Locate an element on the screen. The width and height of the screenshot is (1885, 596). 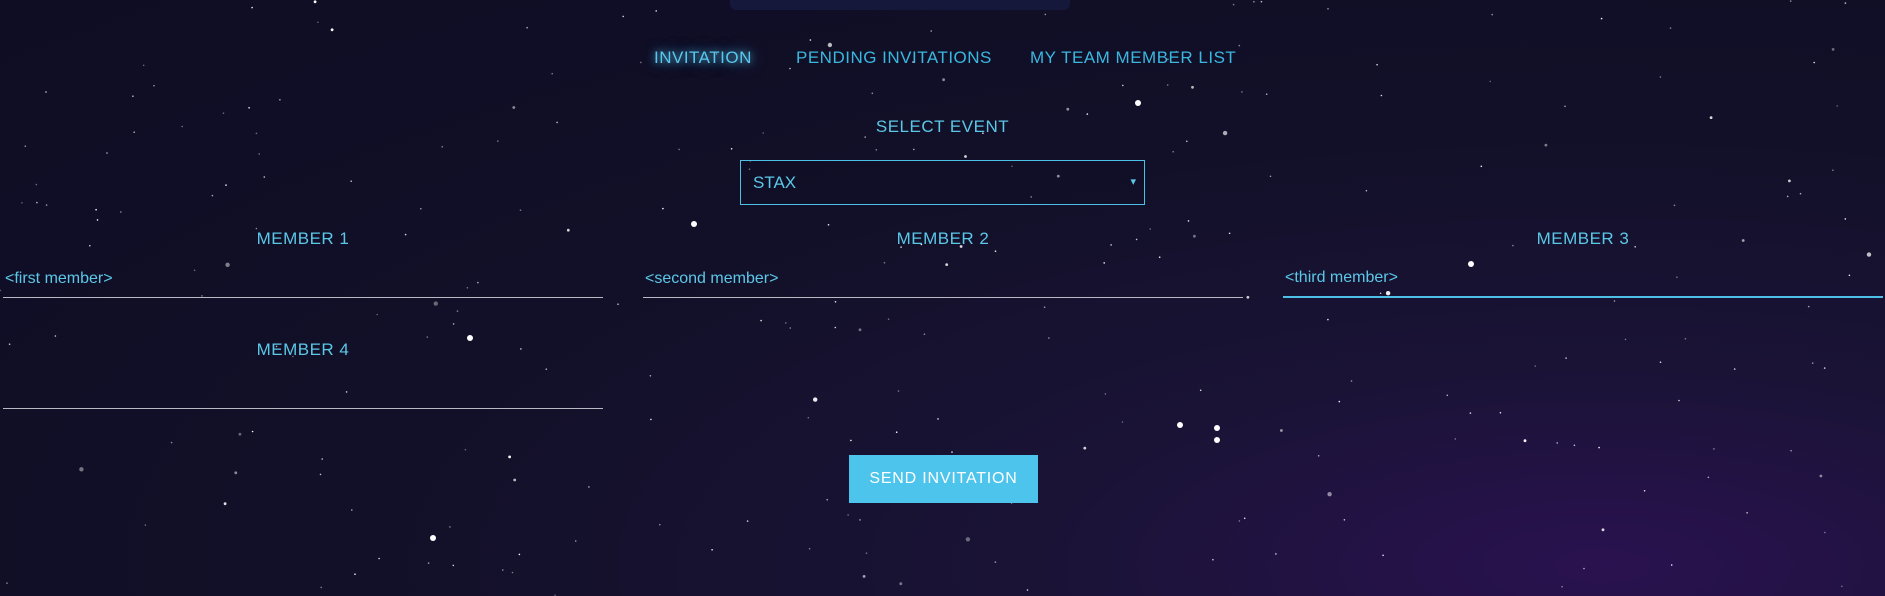
nav-tab-team-member-list: MY TEAM MEMBER LIST is located at coordinates (1133, 58).